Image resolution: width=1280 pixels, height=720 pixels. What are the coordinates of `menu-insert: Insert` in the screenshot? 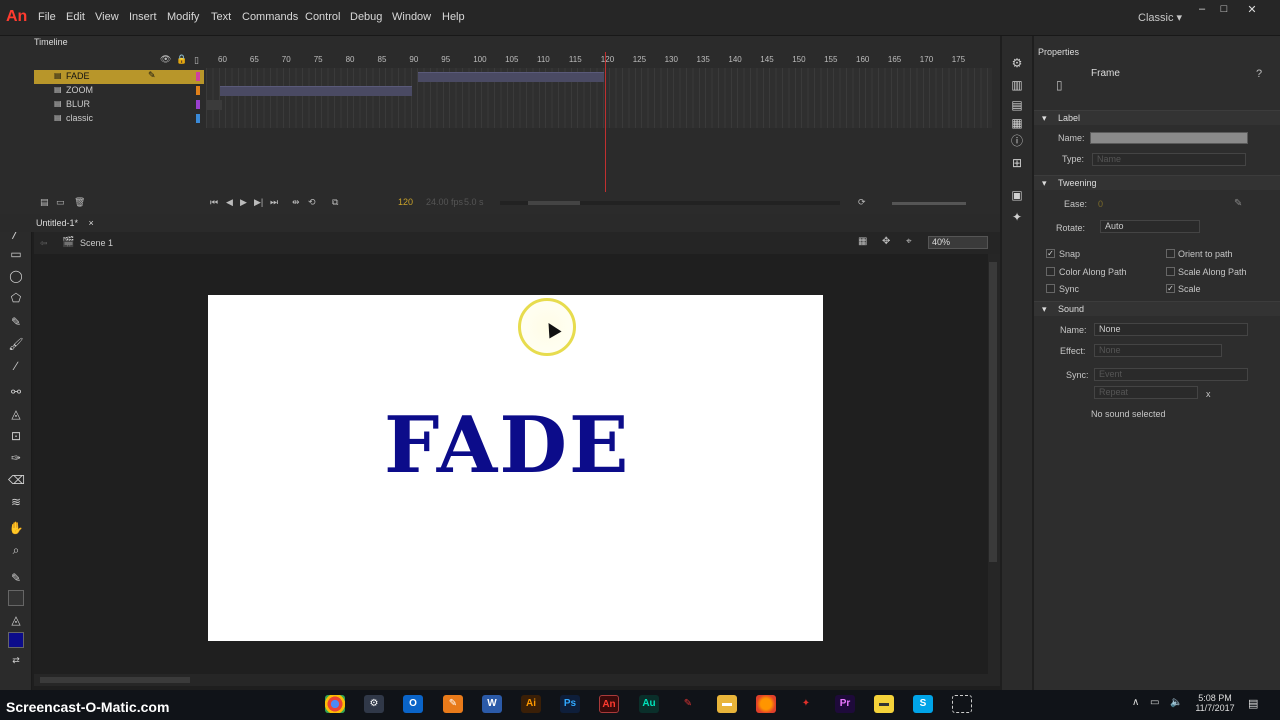 It's located at (143, 17).